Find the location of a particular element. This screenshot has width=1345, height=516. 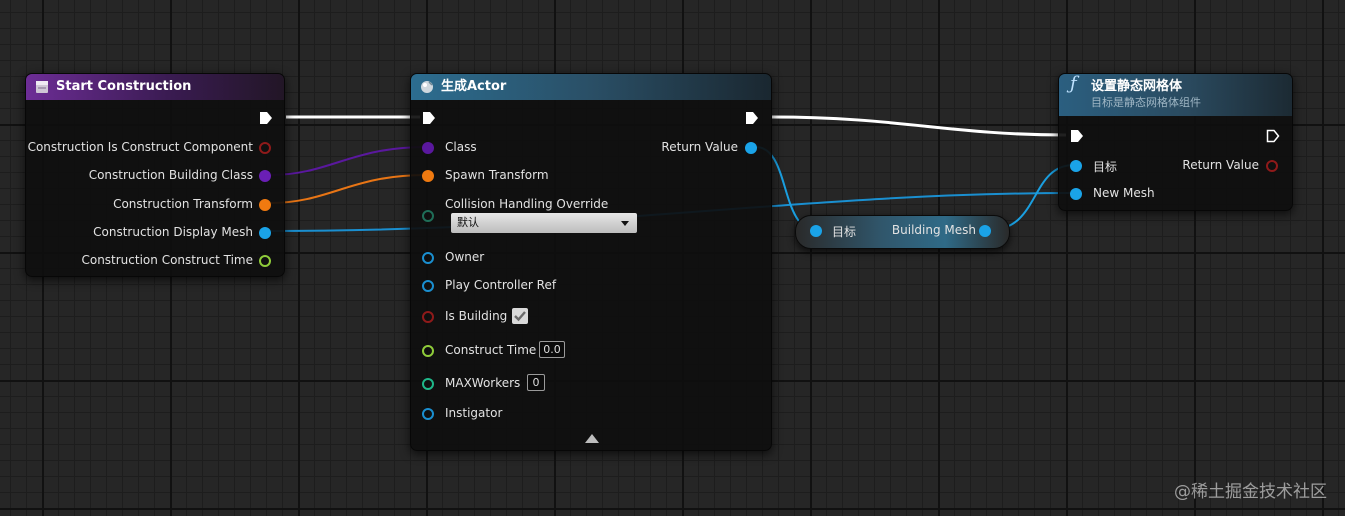

pin-label-construct-time: Construct Time is located at coordinates (491, 350).